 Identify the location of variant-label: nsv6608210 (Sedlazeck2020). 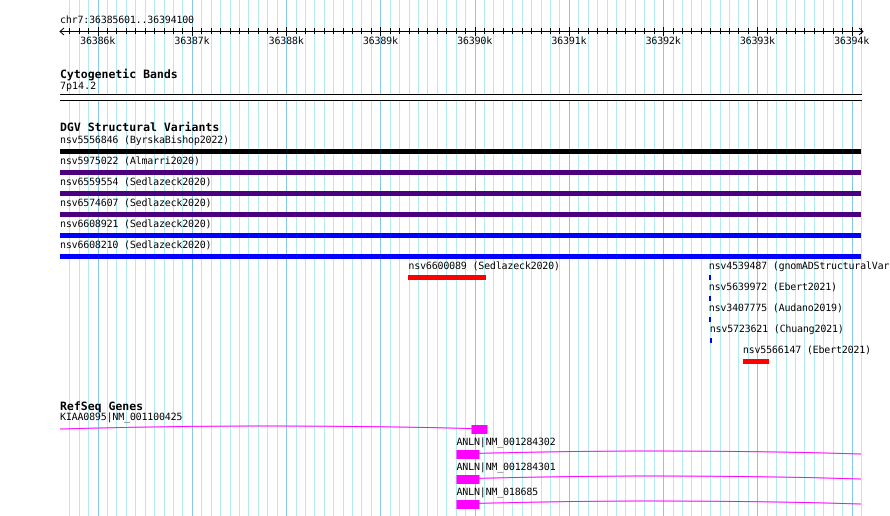
(136, 246).